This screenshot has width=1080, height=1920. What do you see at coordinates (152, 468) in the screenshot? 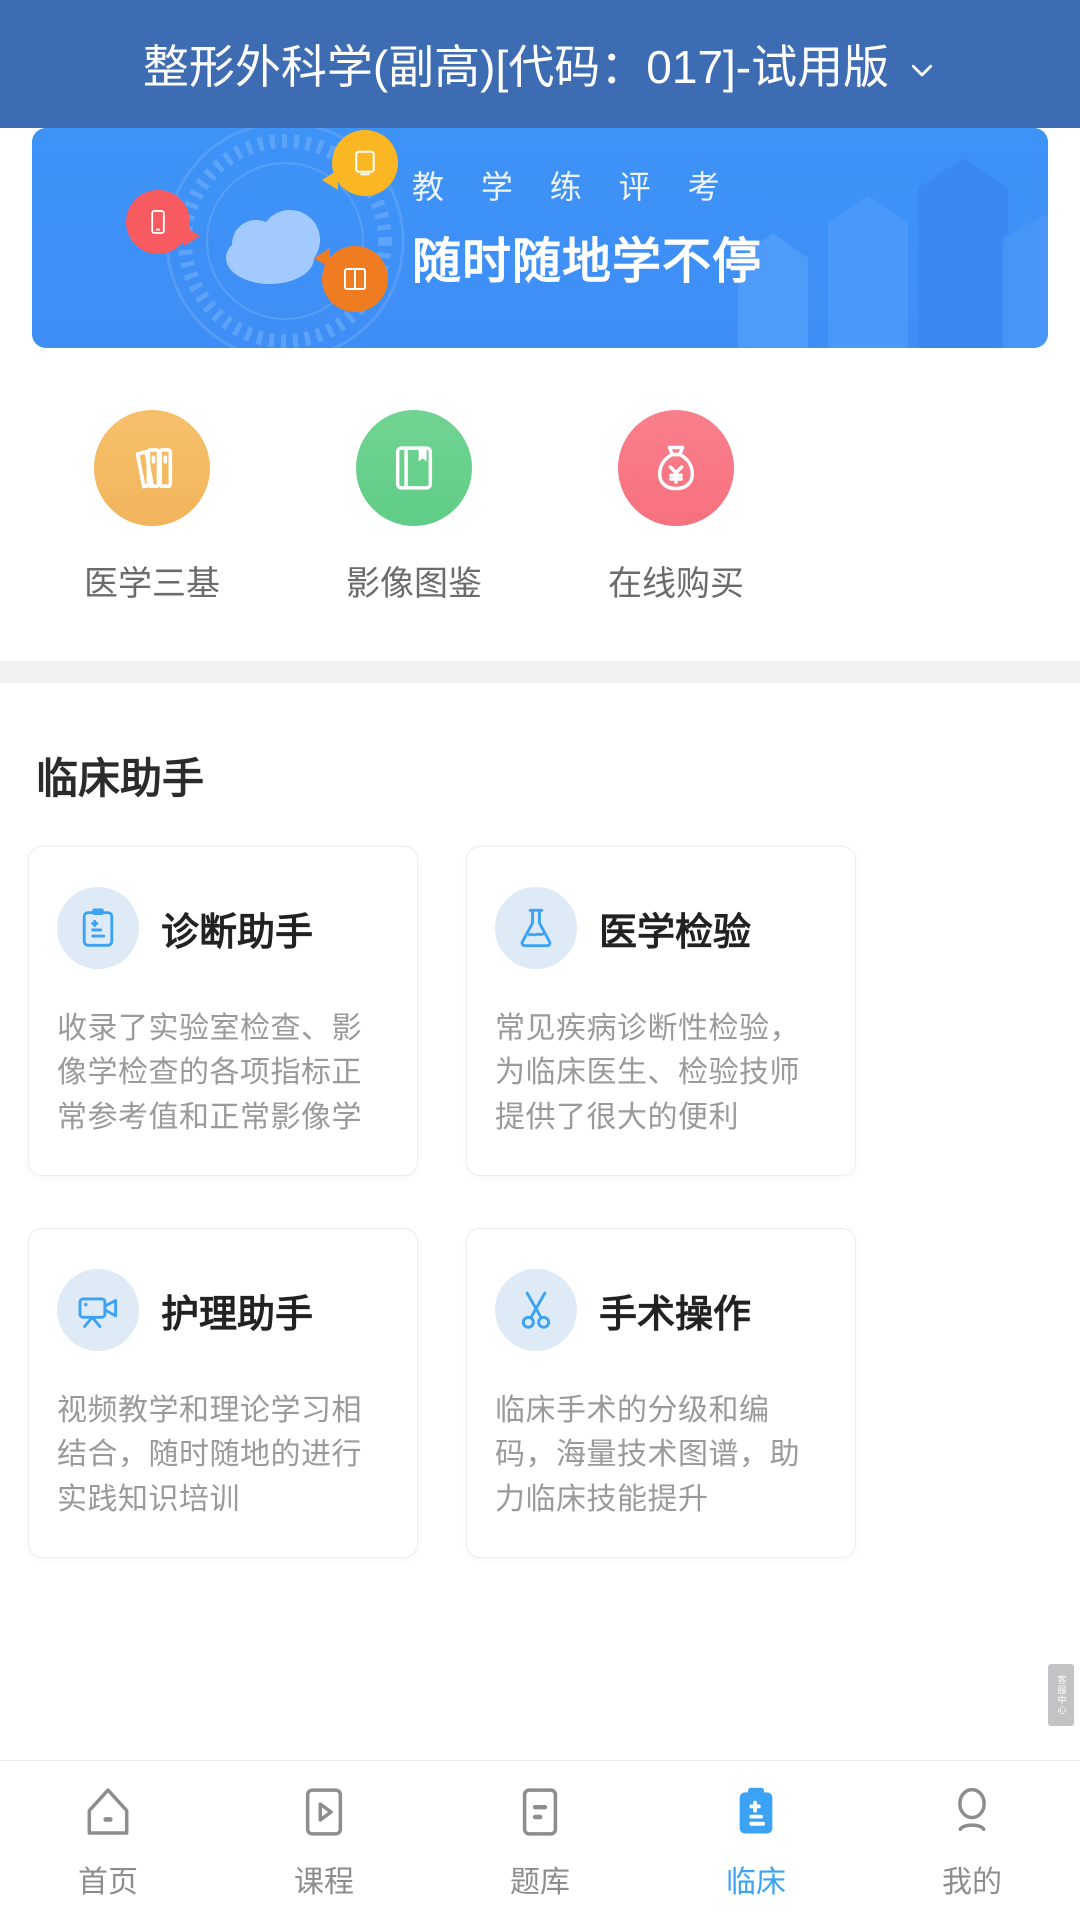
I see `books-icon` at bounding box center [152, 468].